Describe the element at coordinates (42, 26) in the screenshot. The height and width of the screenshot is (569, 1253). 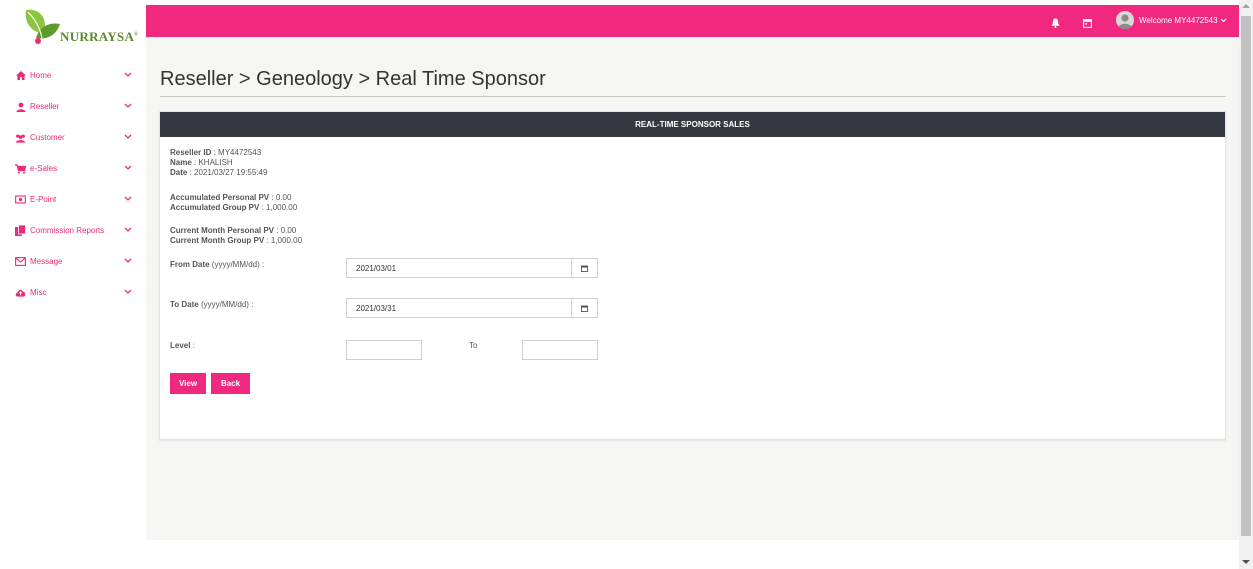
I see `leaf-logo-icon` at that location.